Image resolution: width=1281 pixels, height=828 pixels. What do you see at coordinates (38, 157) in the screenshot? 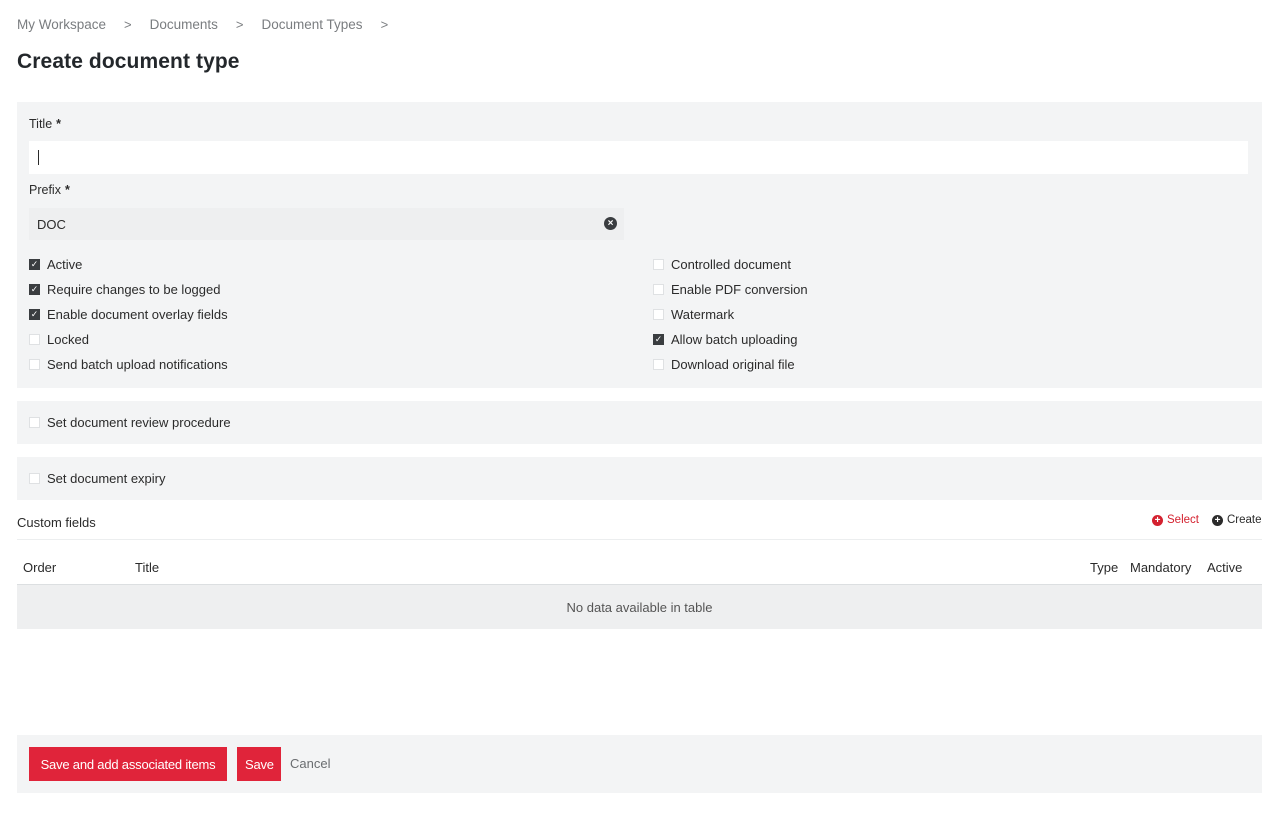
I see `text-cursor` at bounding box center [38, 157].